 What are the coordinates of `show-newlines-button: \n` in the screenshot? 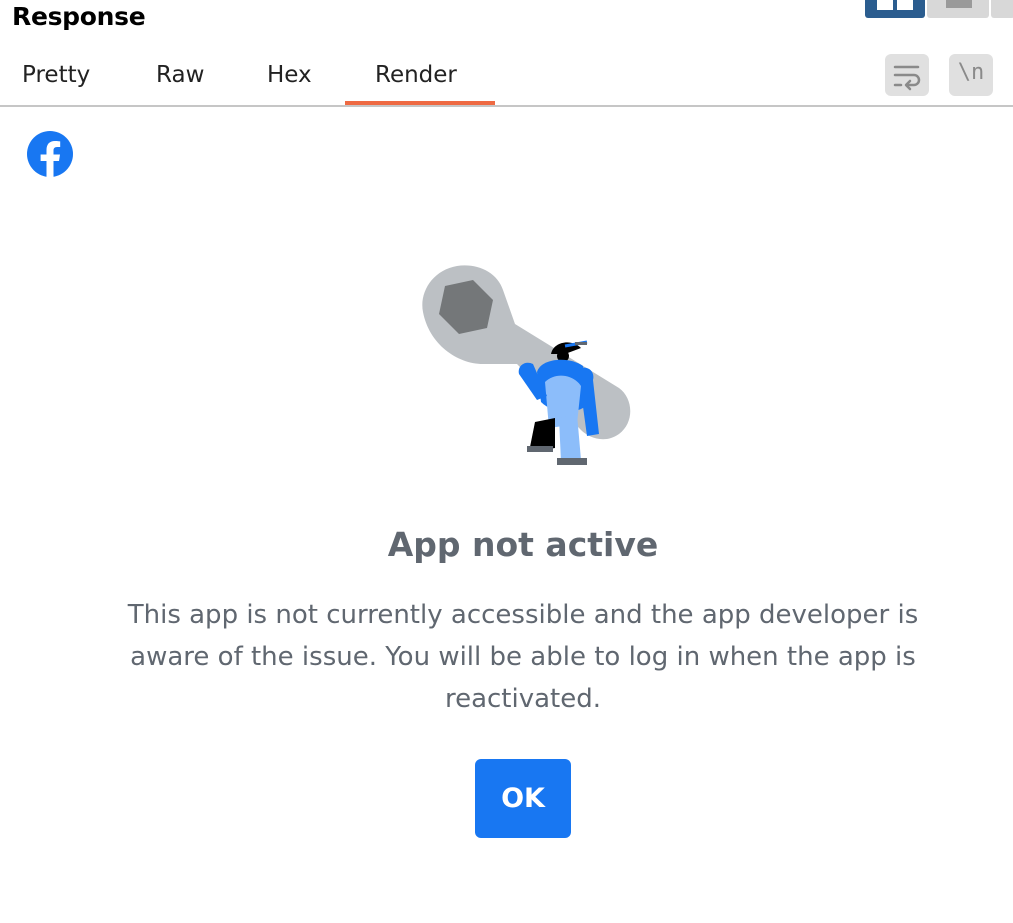 It's located at (971, 75).